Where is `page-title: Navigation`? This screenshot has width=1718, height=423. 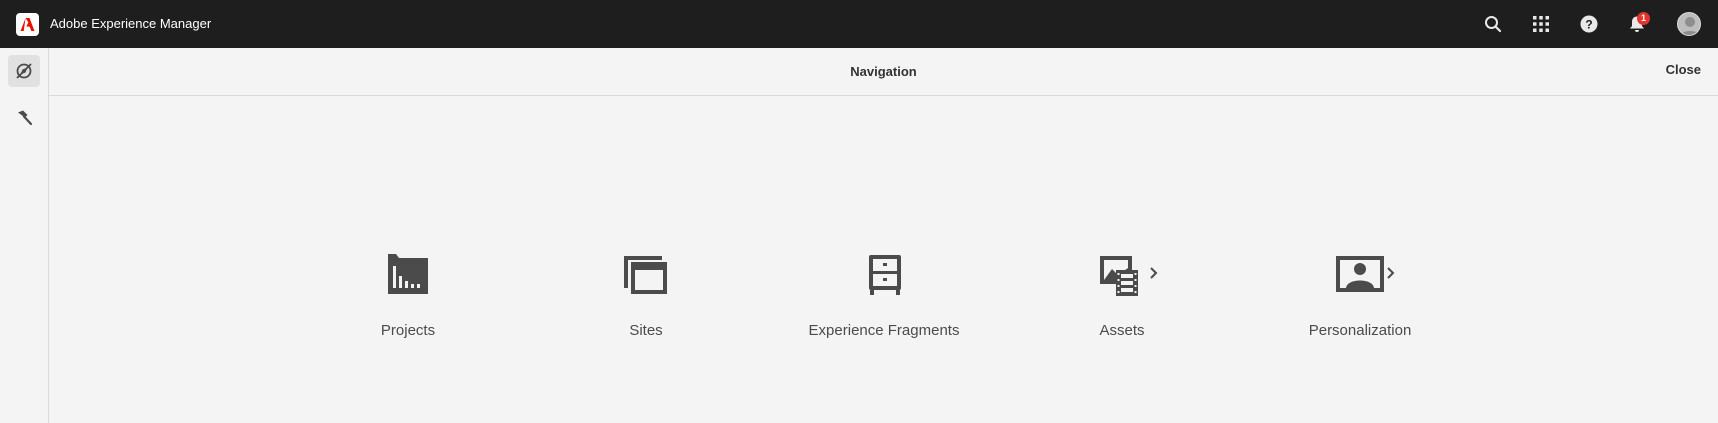 page-title: Navigation is located at coordinates (883, 71).